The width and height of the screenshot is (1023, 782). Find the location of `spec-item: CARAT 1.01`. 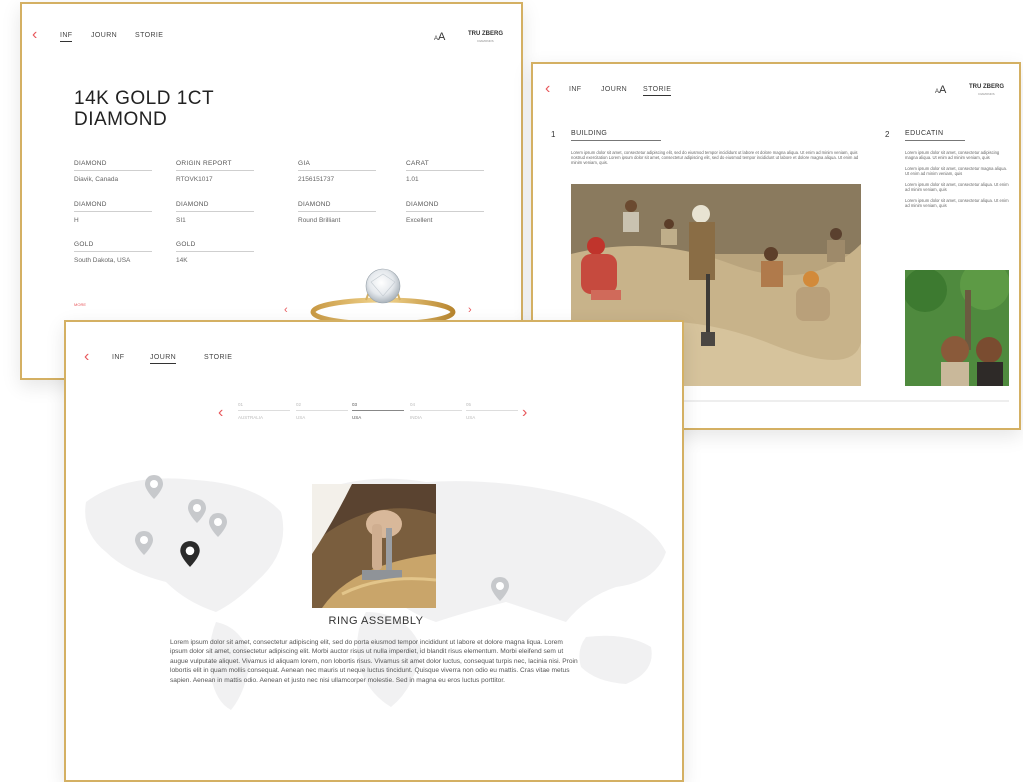

spec-item: CARAT 1.01 is located at coordinates (450, 171).